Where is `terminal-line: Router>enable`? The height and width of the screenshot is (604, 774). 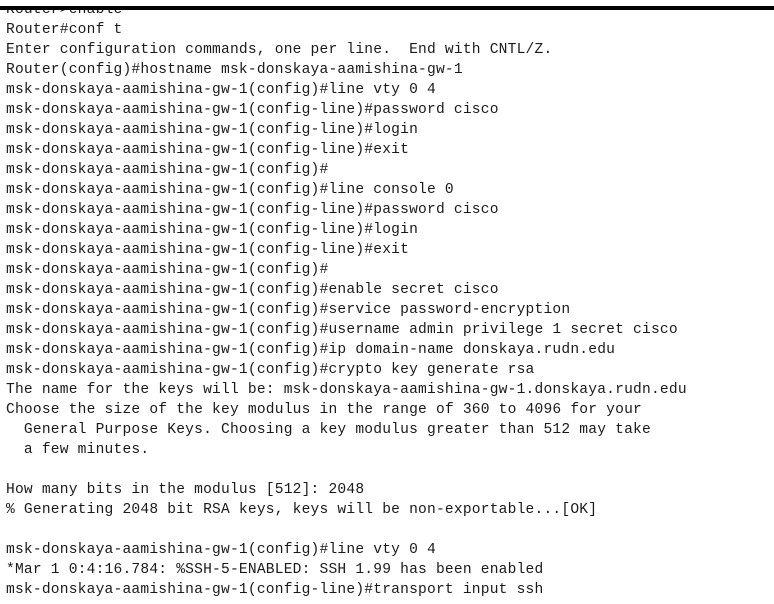 terminal-line: Router>enable is located at coordinates (64, 10).